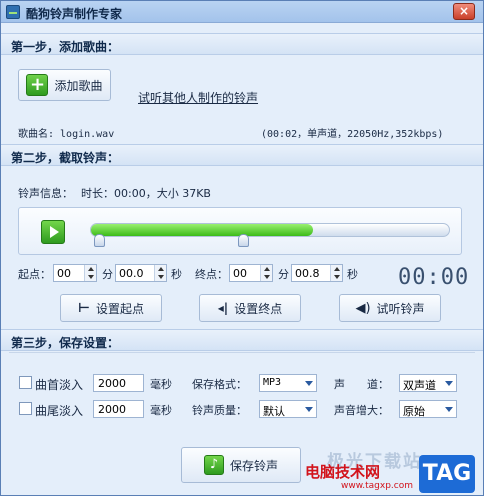 The width and height of the screenshot is (484, 496). Describe the element at coordinates (223, 308) in the screenshot. I see `set-end-icon: ◂|` at that location.